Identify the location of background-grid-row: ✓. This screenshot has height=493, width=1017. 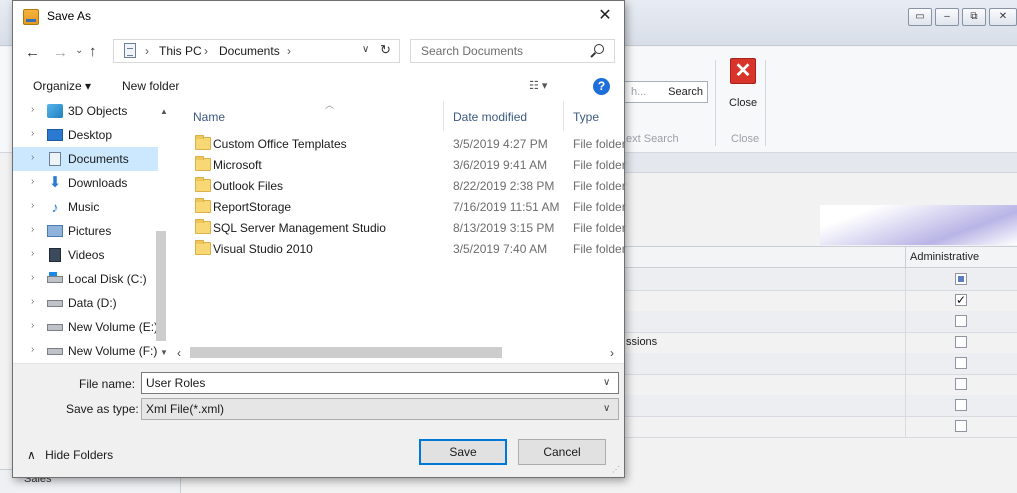
(818, 301).